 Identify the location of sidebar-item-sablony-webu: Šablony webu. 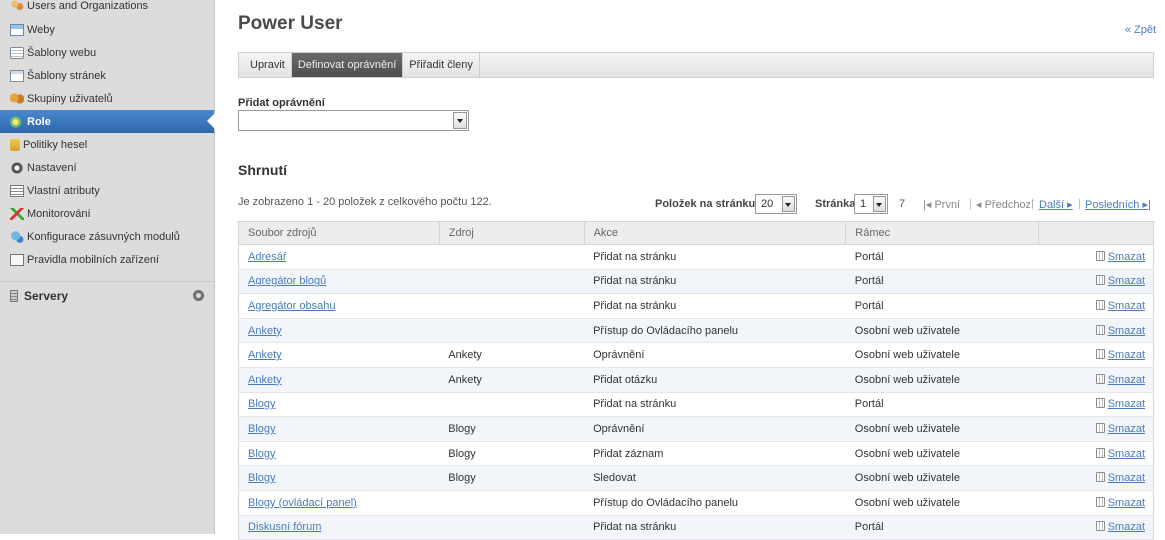
(107, 52).